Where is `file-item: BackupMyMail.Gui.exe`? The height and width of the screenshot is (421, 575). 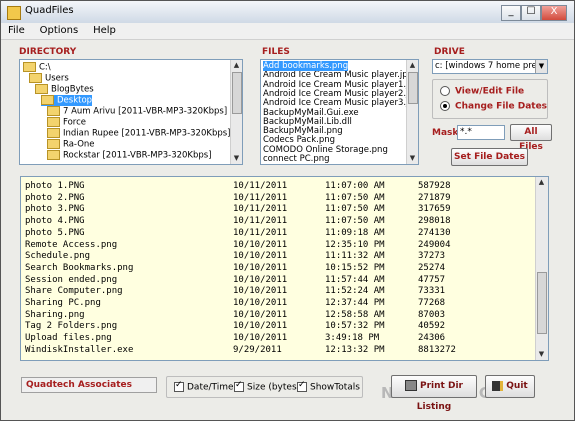 file-item: BackupMyMail.Gui.exe is located at coordinates (311, 113).